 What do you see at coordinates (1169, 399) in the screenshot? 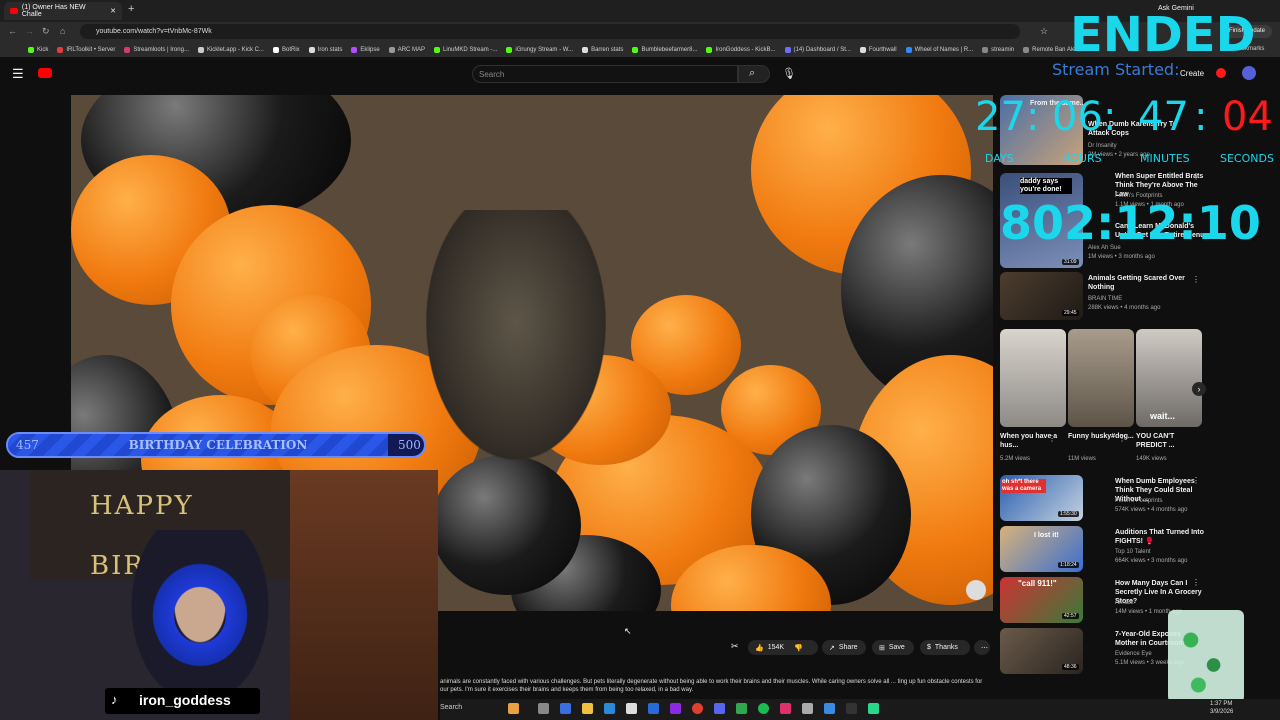
I see `short-card: wait... YOU CAN'T PREDICT ... 149K views` at bounding box center [1169, 399].